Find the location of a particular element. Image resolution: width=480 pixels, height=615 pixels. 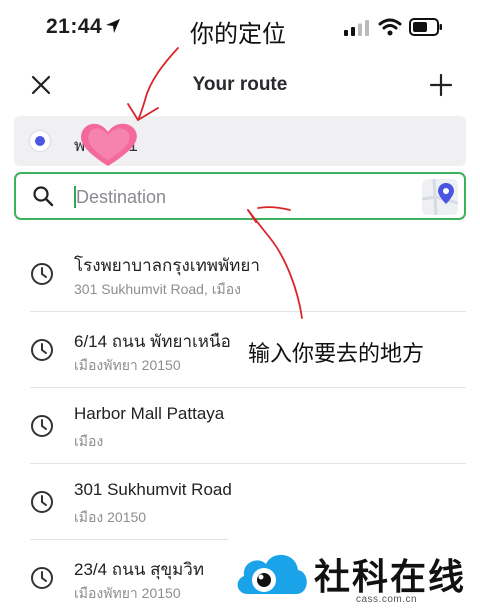

battery-icon is located at coordinates (425, 27).